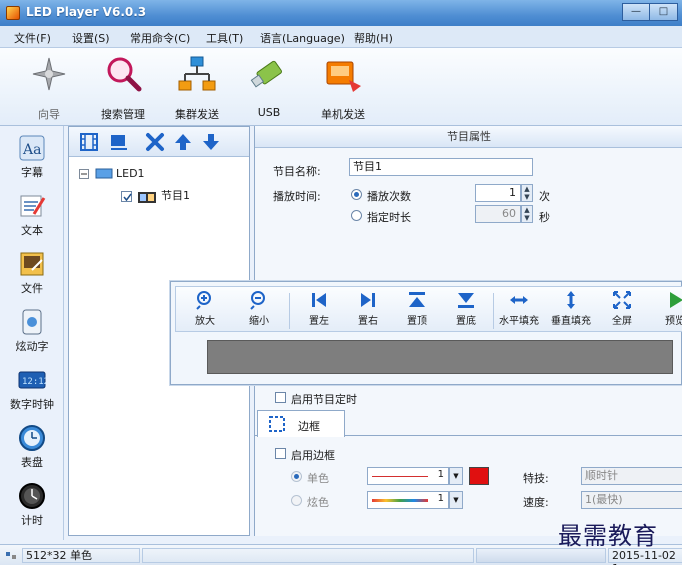  What do you see at coordinates (32, 215) in the screenshot?
I see `rail-item-text: 文本` at bounding box center [32, 215].